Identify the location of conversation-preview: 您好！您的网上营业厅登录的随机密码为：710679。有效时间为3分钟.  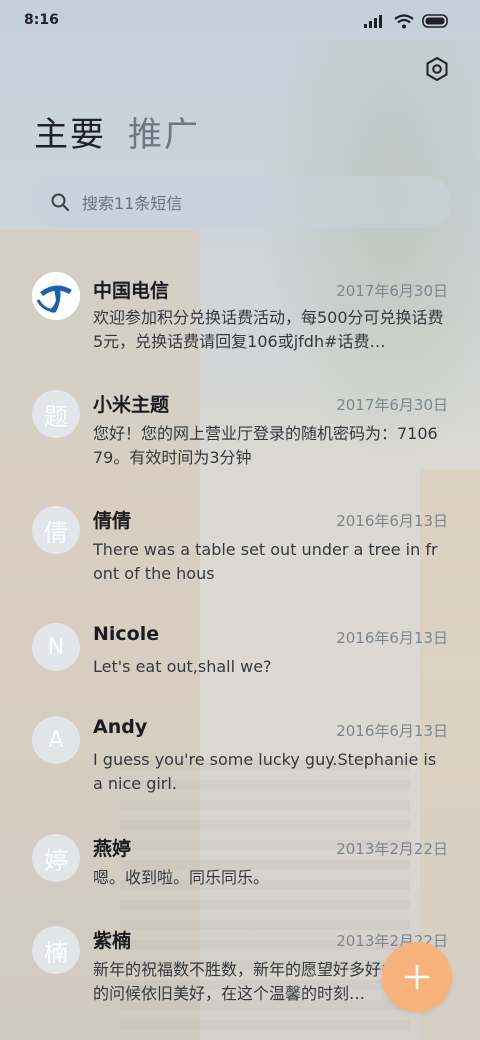
(265, 445).